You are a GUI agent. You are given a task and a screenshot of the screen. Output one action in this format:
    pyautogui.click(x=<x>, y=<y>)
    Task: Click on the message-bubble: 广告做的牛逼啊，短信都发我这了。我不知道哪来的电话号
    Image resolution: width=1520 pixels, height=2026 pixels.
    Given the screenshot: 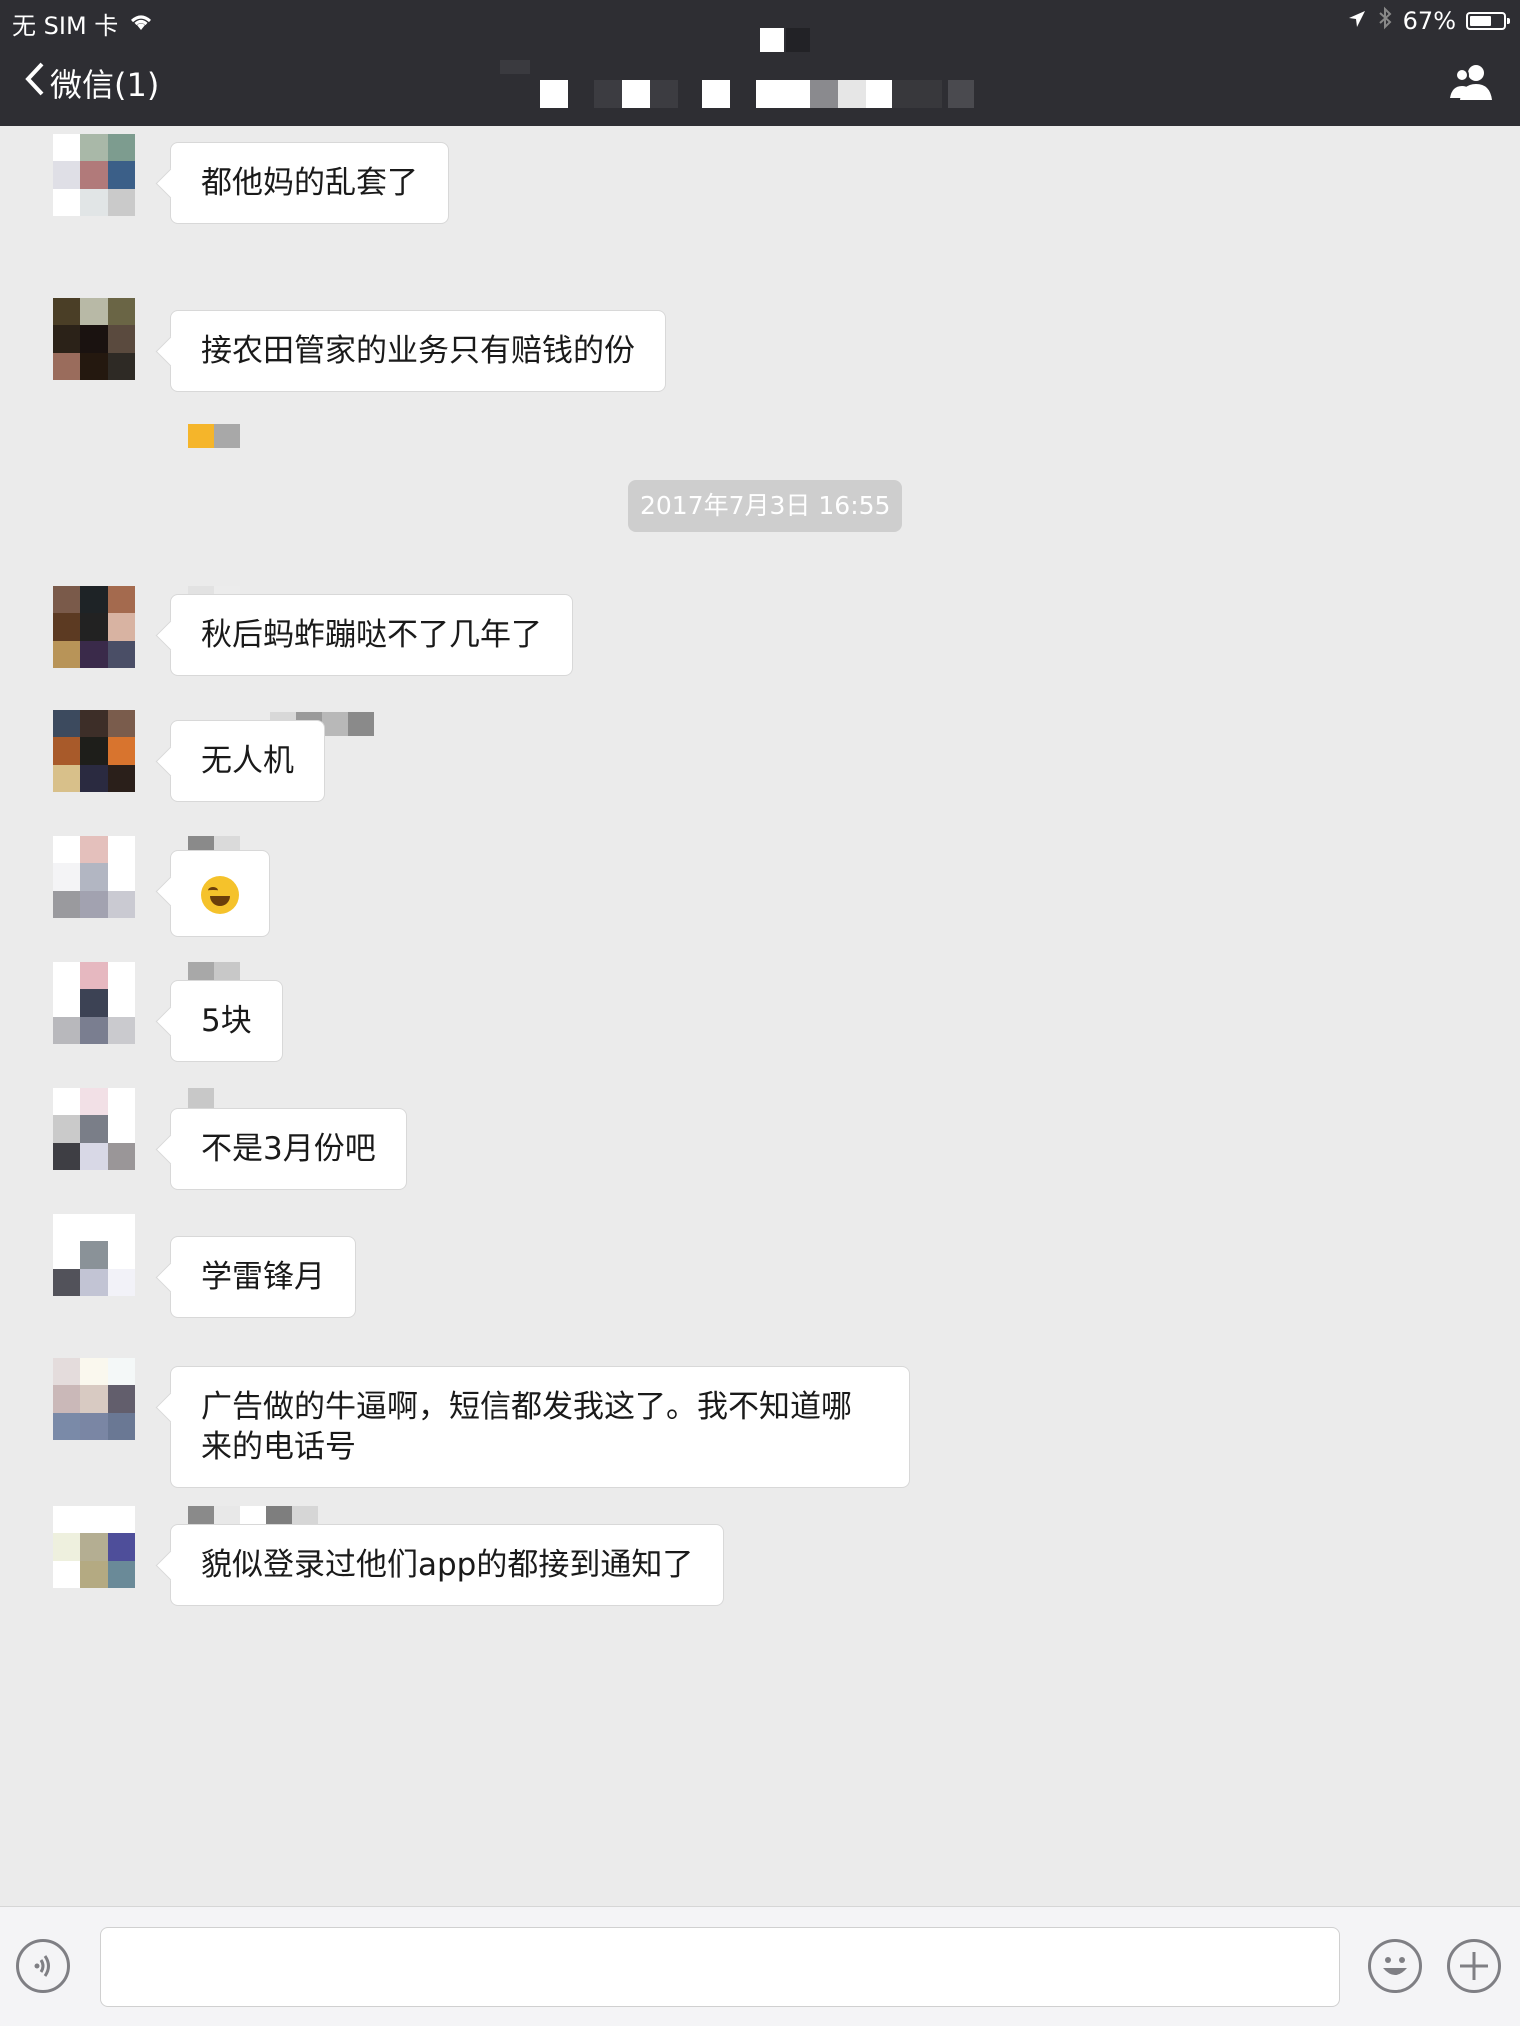 What is the action you would take?
    pyautogui.click(x=540, y=1427)
    